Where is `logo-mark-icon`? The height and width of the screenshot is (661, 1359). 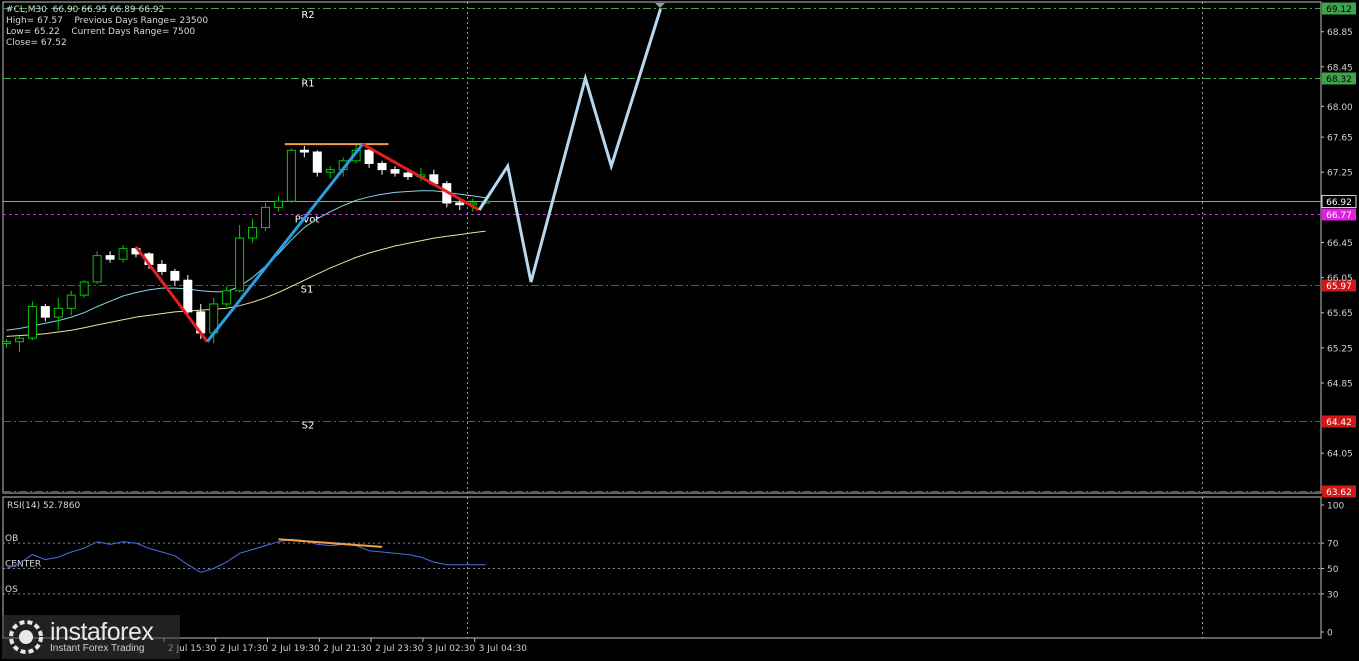 logo-mark-icon is located at coordinates (26, 637).